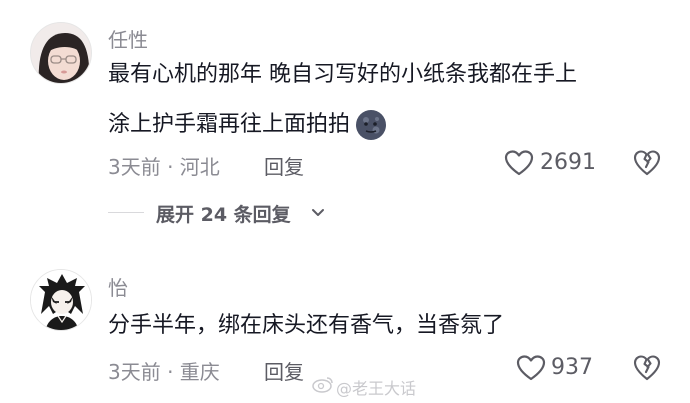  I want to click on comment-author: 任性, so click(128, 38).